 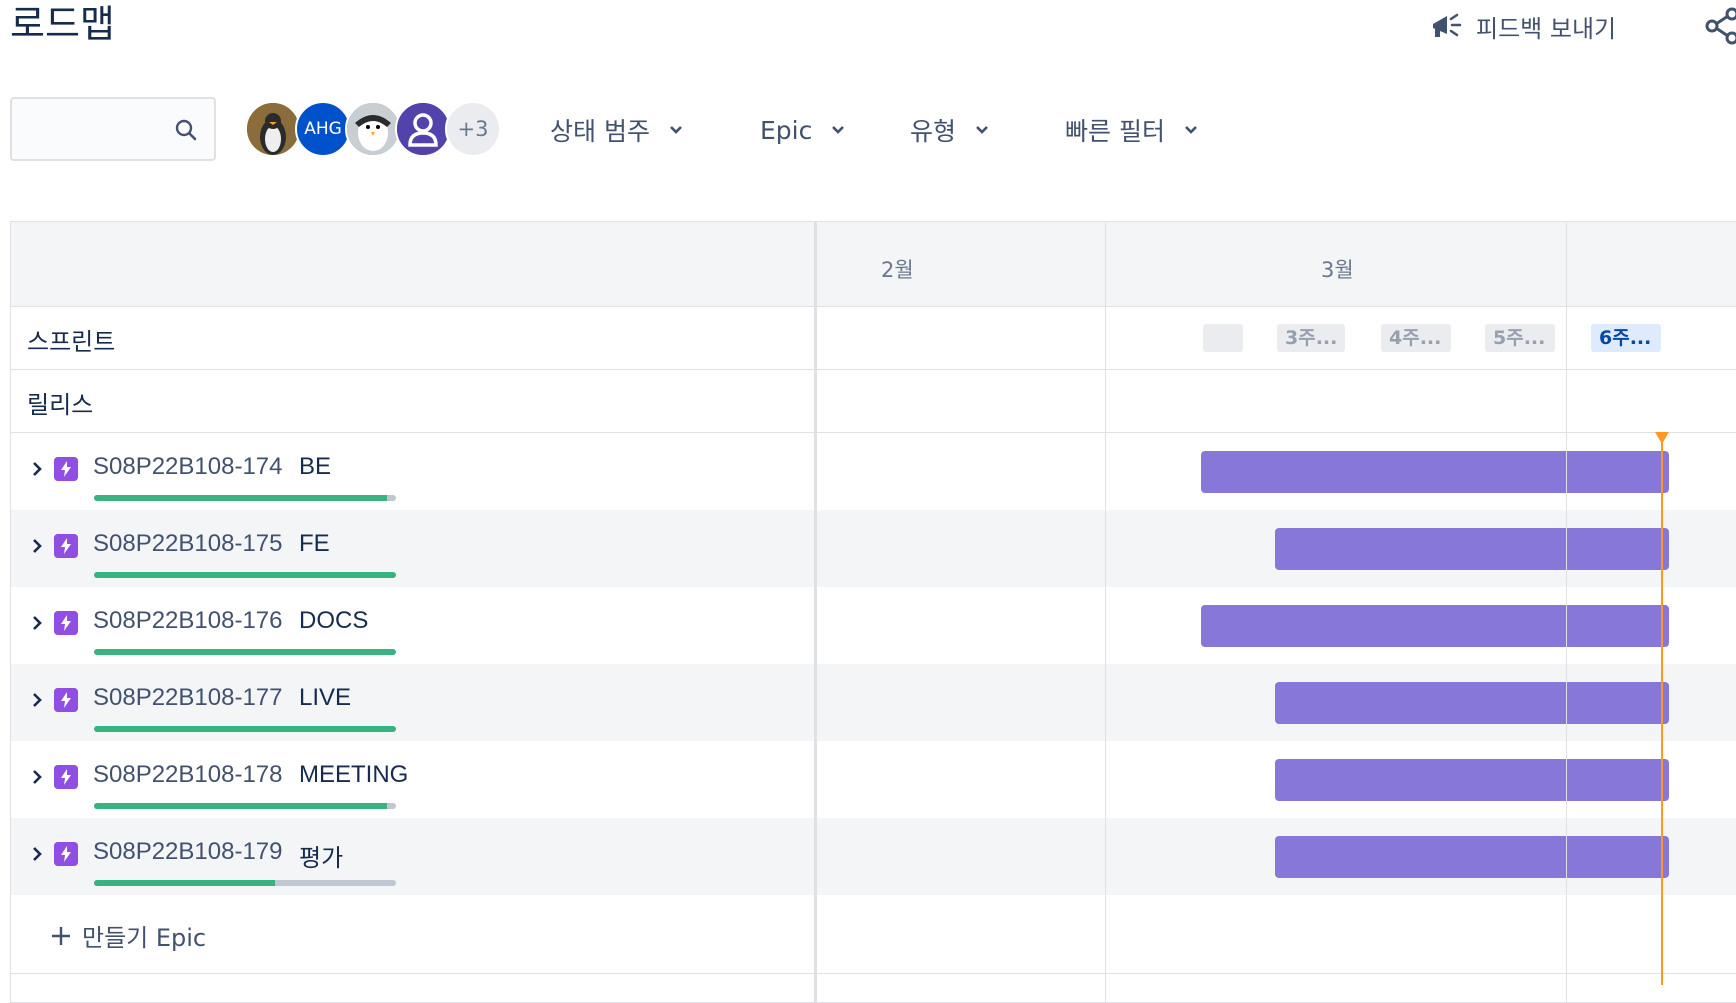 I want to click on filter-quick: 빠른 필터, so click(x=1132, y=130).